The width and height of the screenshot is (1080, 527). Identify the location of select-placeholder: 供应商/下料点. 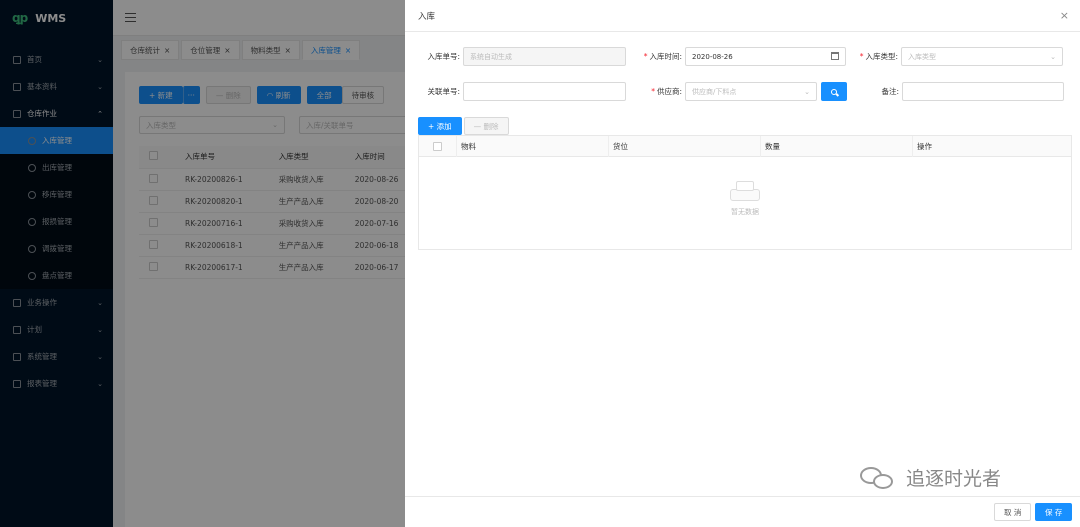
(714, 91).